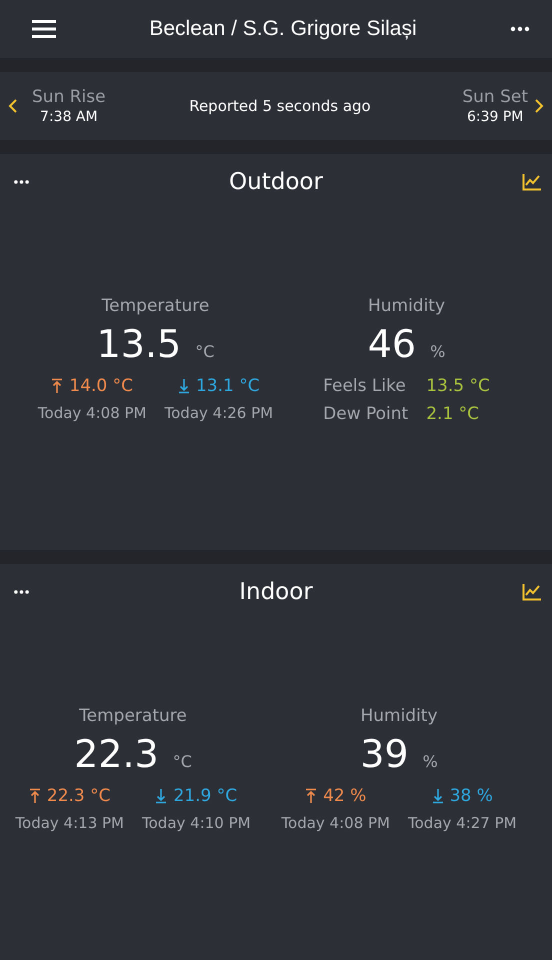  What do you see at coordinates (196, 823) in the screenshot?
I see `reading-time: Today 4:10 PM` at bounding box center [196, 823].